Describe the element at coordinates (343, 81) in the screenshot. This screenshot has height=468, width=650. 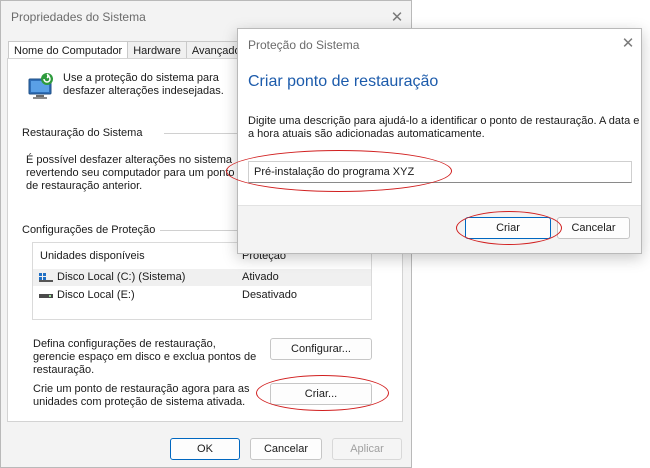
I see `dialog-heading: Criar ponto de restauração` at that location.